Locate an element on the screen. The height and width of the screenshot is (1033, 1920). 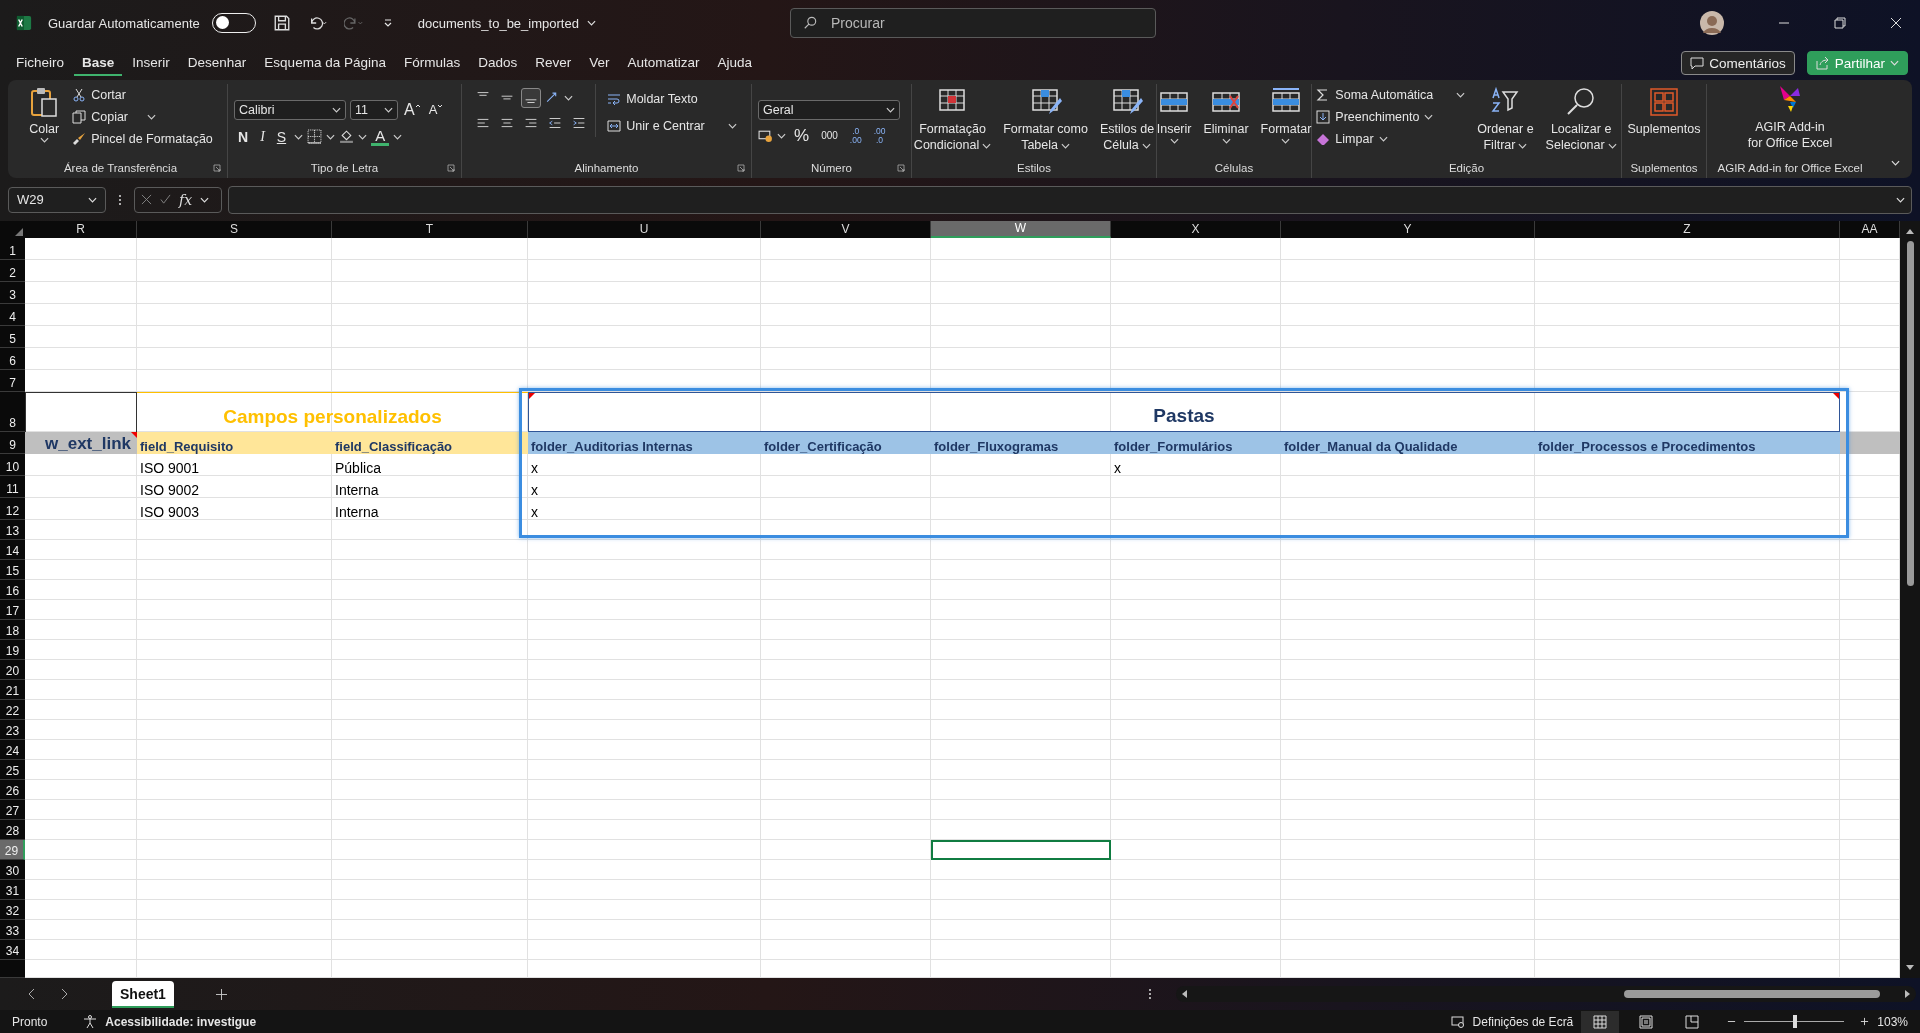
row-header: 19 is located at coordinates (12, 650).